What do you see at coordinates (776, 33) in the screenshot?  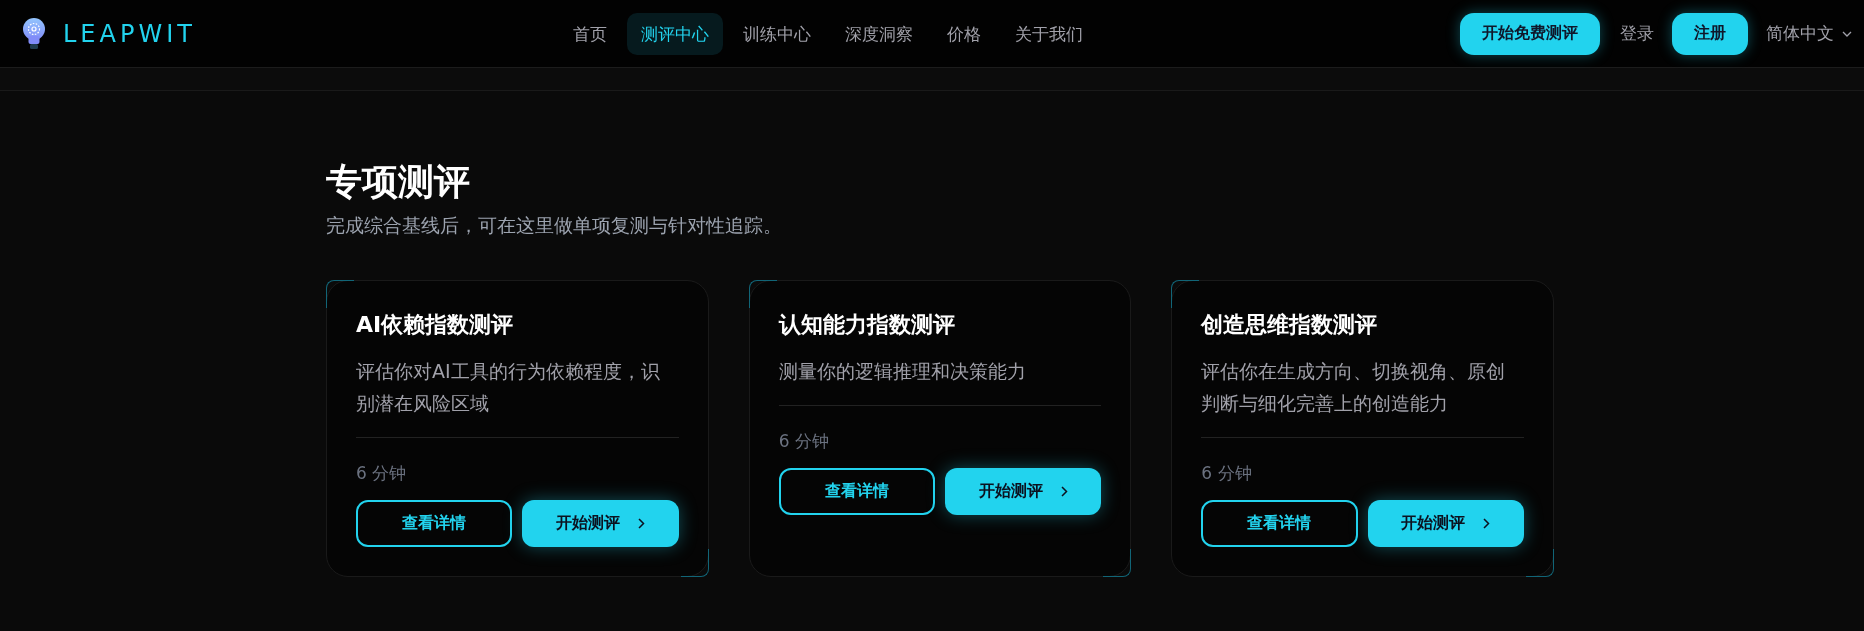 I see `nav-tab: 训练中心` at bounding box center [776, 33].